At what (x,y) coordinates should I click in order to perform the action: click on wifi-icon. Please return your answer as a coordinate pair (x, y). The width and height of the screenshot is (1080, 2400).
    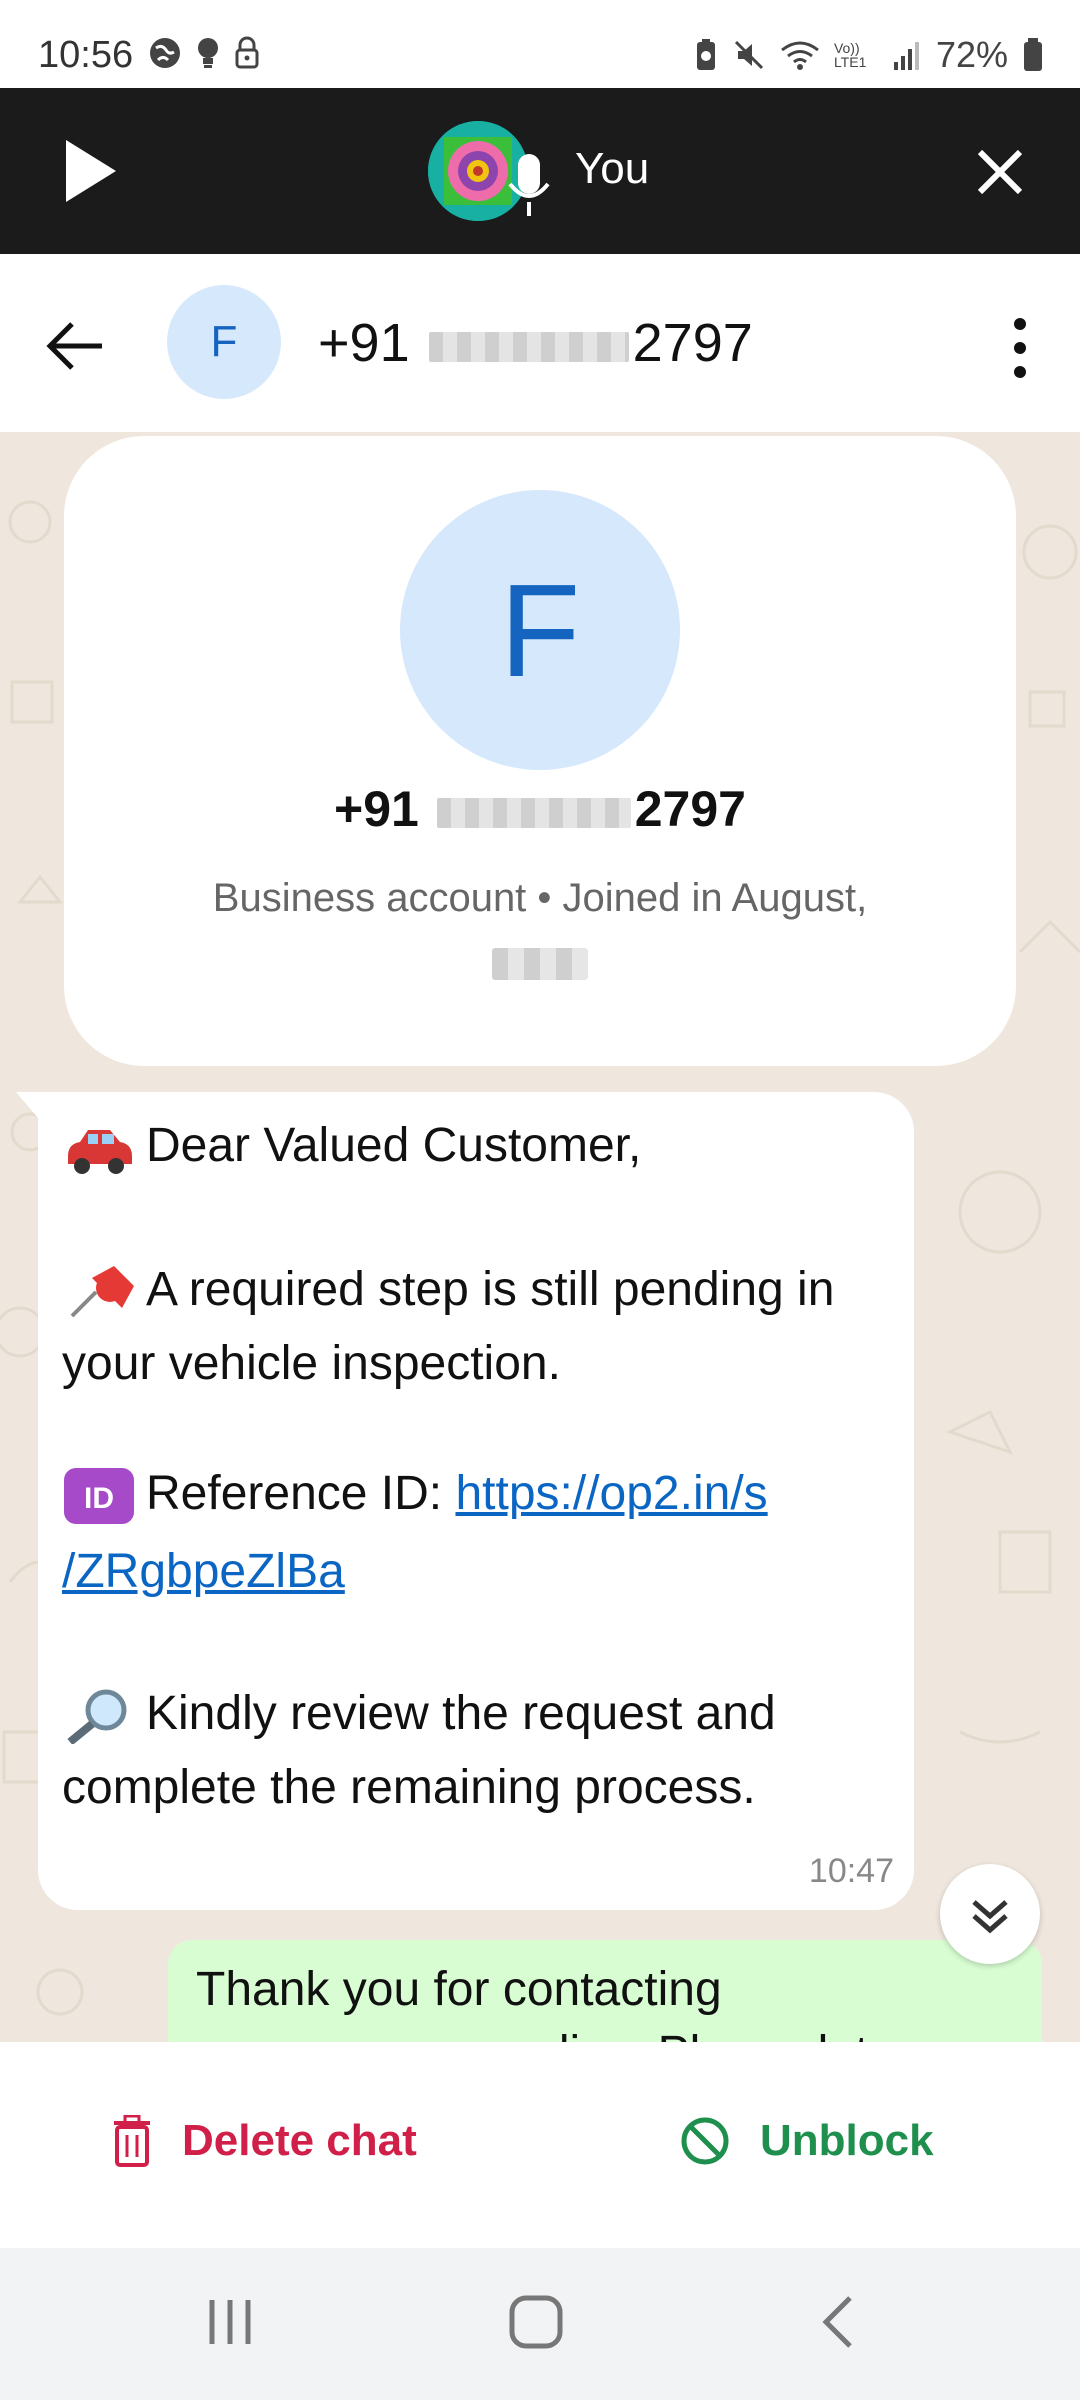
    Looking at the image, I should click on (800, 55).